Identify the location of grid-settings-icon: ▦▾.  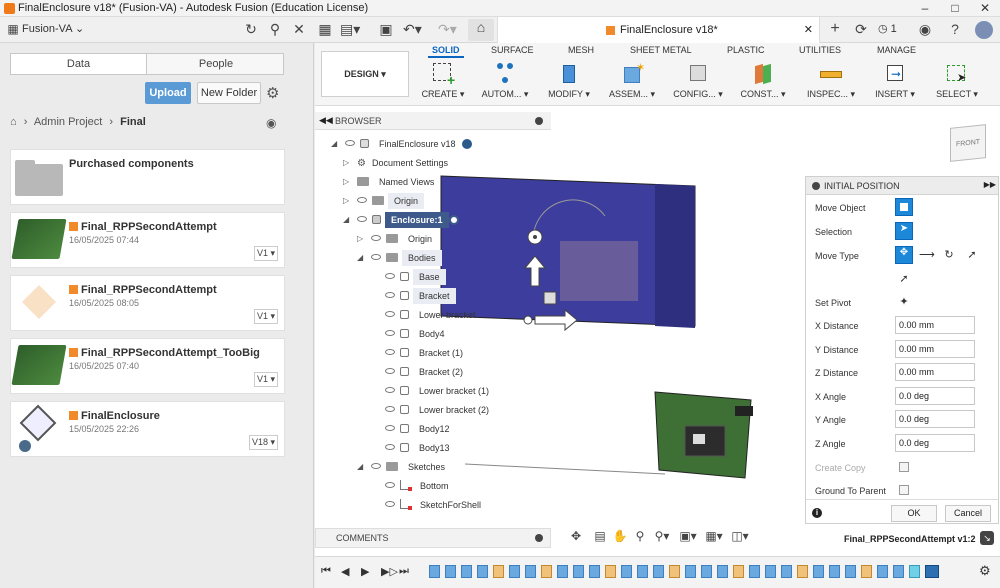
(714, 536).